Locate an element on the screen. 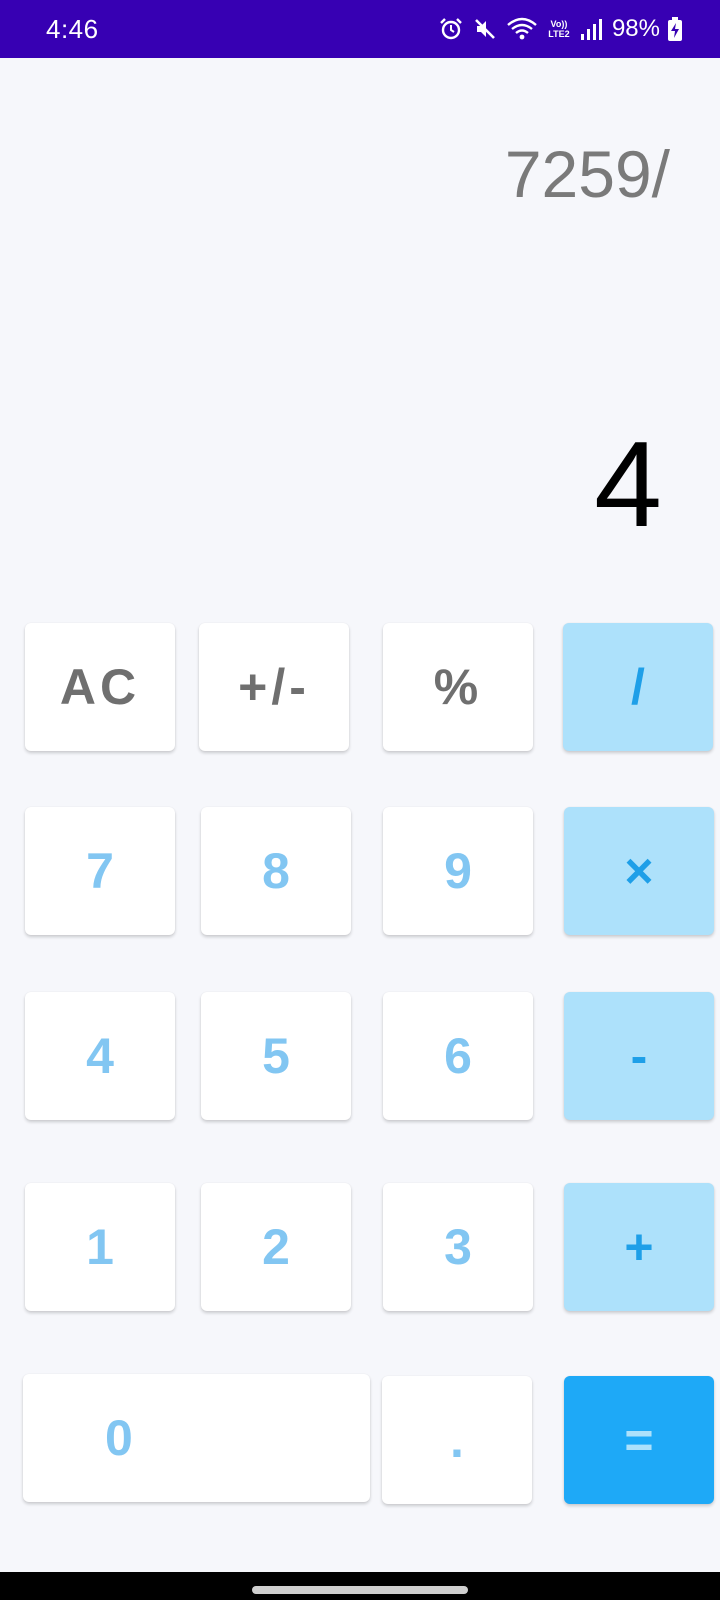  digit-6-button: 6 is located at coordinates (458, 1056).